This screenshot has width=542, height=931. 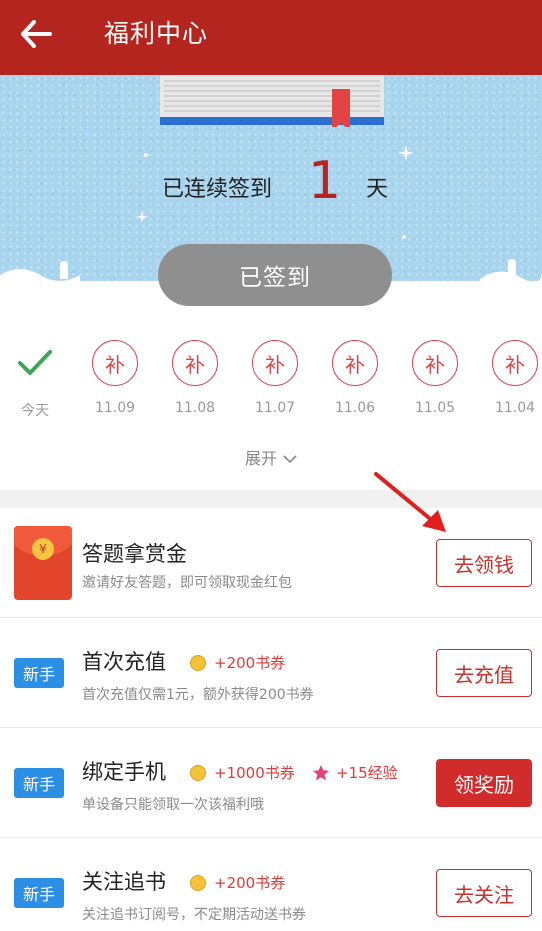 I want to click on day-item: 补 11.08, so click(x=195, y=373).